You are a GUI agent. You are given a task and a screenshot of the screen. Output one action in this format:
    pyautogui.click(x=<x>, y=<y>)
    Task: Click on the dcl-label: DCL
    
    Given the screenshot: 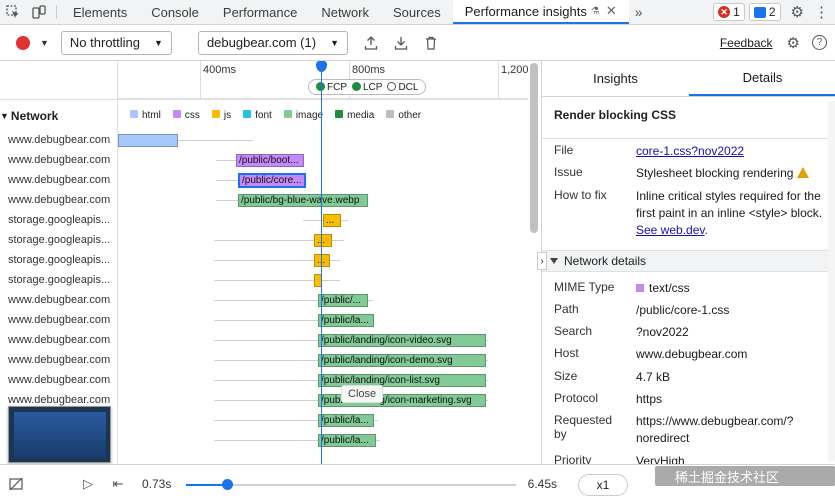 What is the action you would take?
    pyautogui.click(x=408, y=87)
    